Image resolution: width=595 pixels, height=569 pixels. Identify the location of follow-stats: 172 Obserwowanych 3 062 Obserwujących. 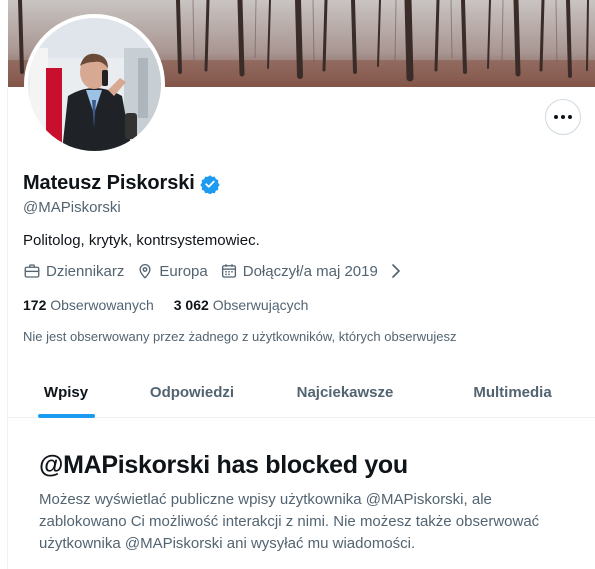
(175, 305).